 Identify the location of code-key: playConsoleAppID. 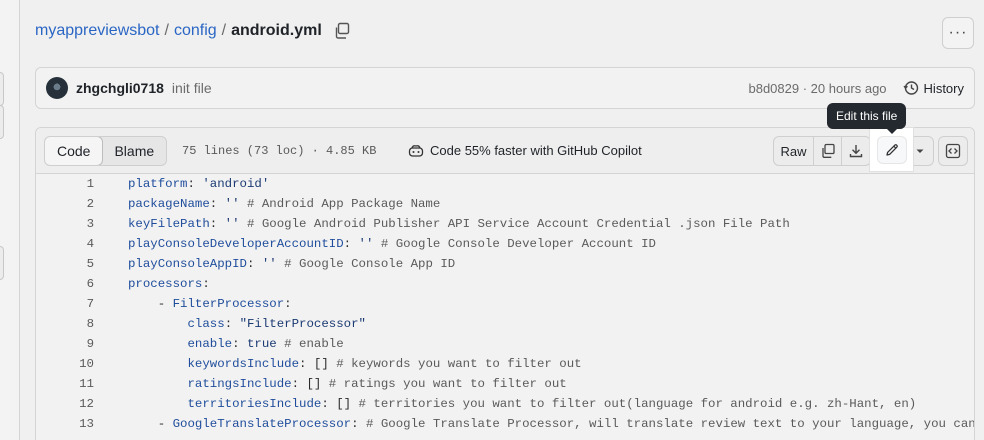
(187, 264).